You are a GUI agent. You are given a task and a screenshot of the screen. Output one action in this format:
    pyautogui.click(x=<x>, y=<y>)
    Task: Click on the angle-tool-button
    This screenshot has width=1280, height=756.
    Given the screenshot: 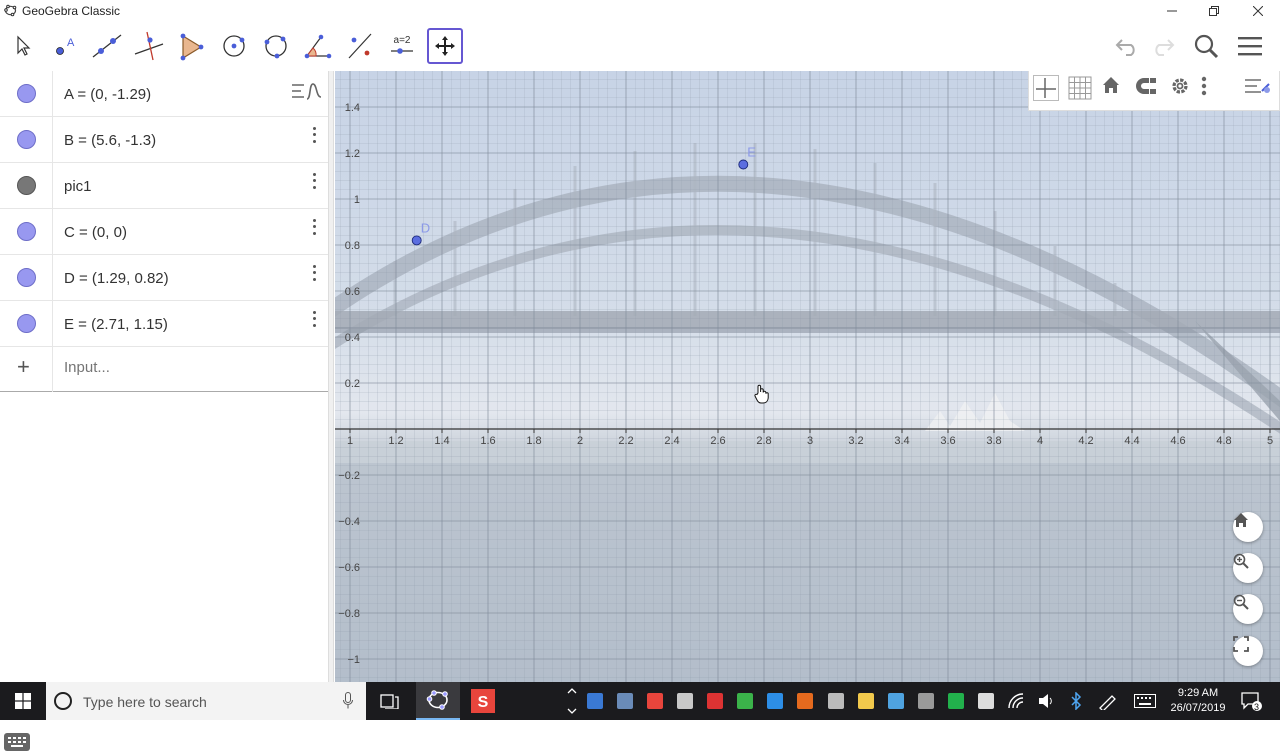 What is the action you would take?
    pyautogui.click(x=318, y=46)
    